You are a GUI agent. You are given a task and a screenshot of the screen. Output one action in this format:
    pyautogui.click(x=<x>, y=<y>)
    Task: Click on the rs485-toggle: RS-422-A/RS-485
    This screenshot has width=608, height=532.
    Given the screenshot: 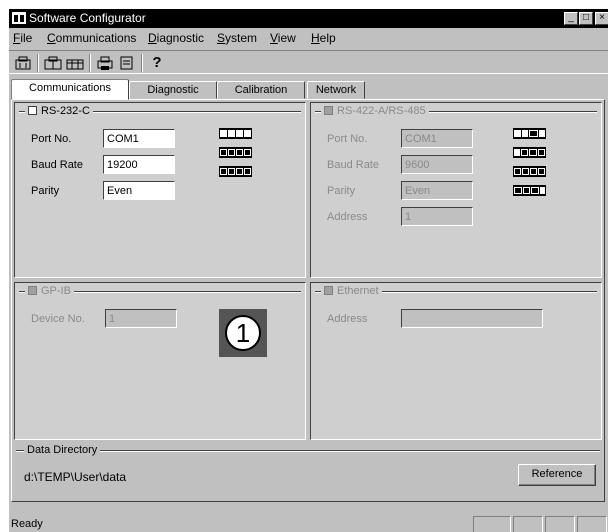 What is the action you would take?
    pyautogui.click(x=375, y=111)
    